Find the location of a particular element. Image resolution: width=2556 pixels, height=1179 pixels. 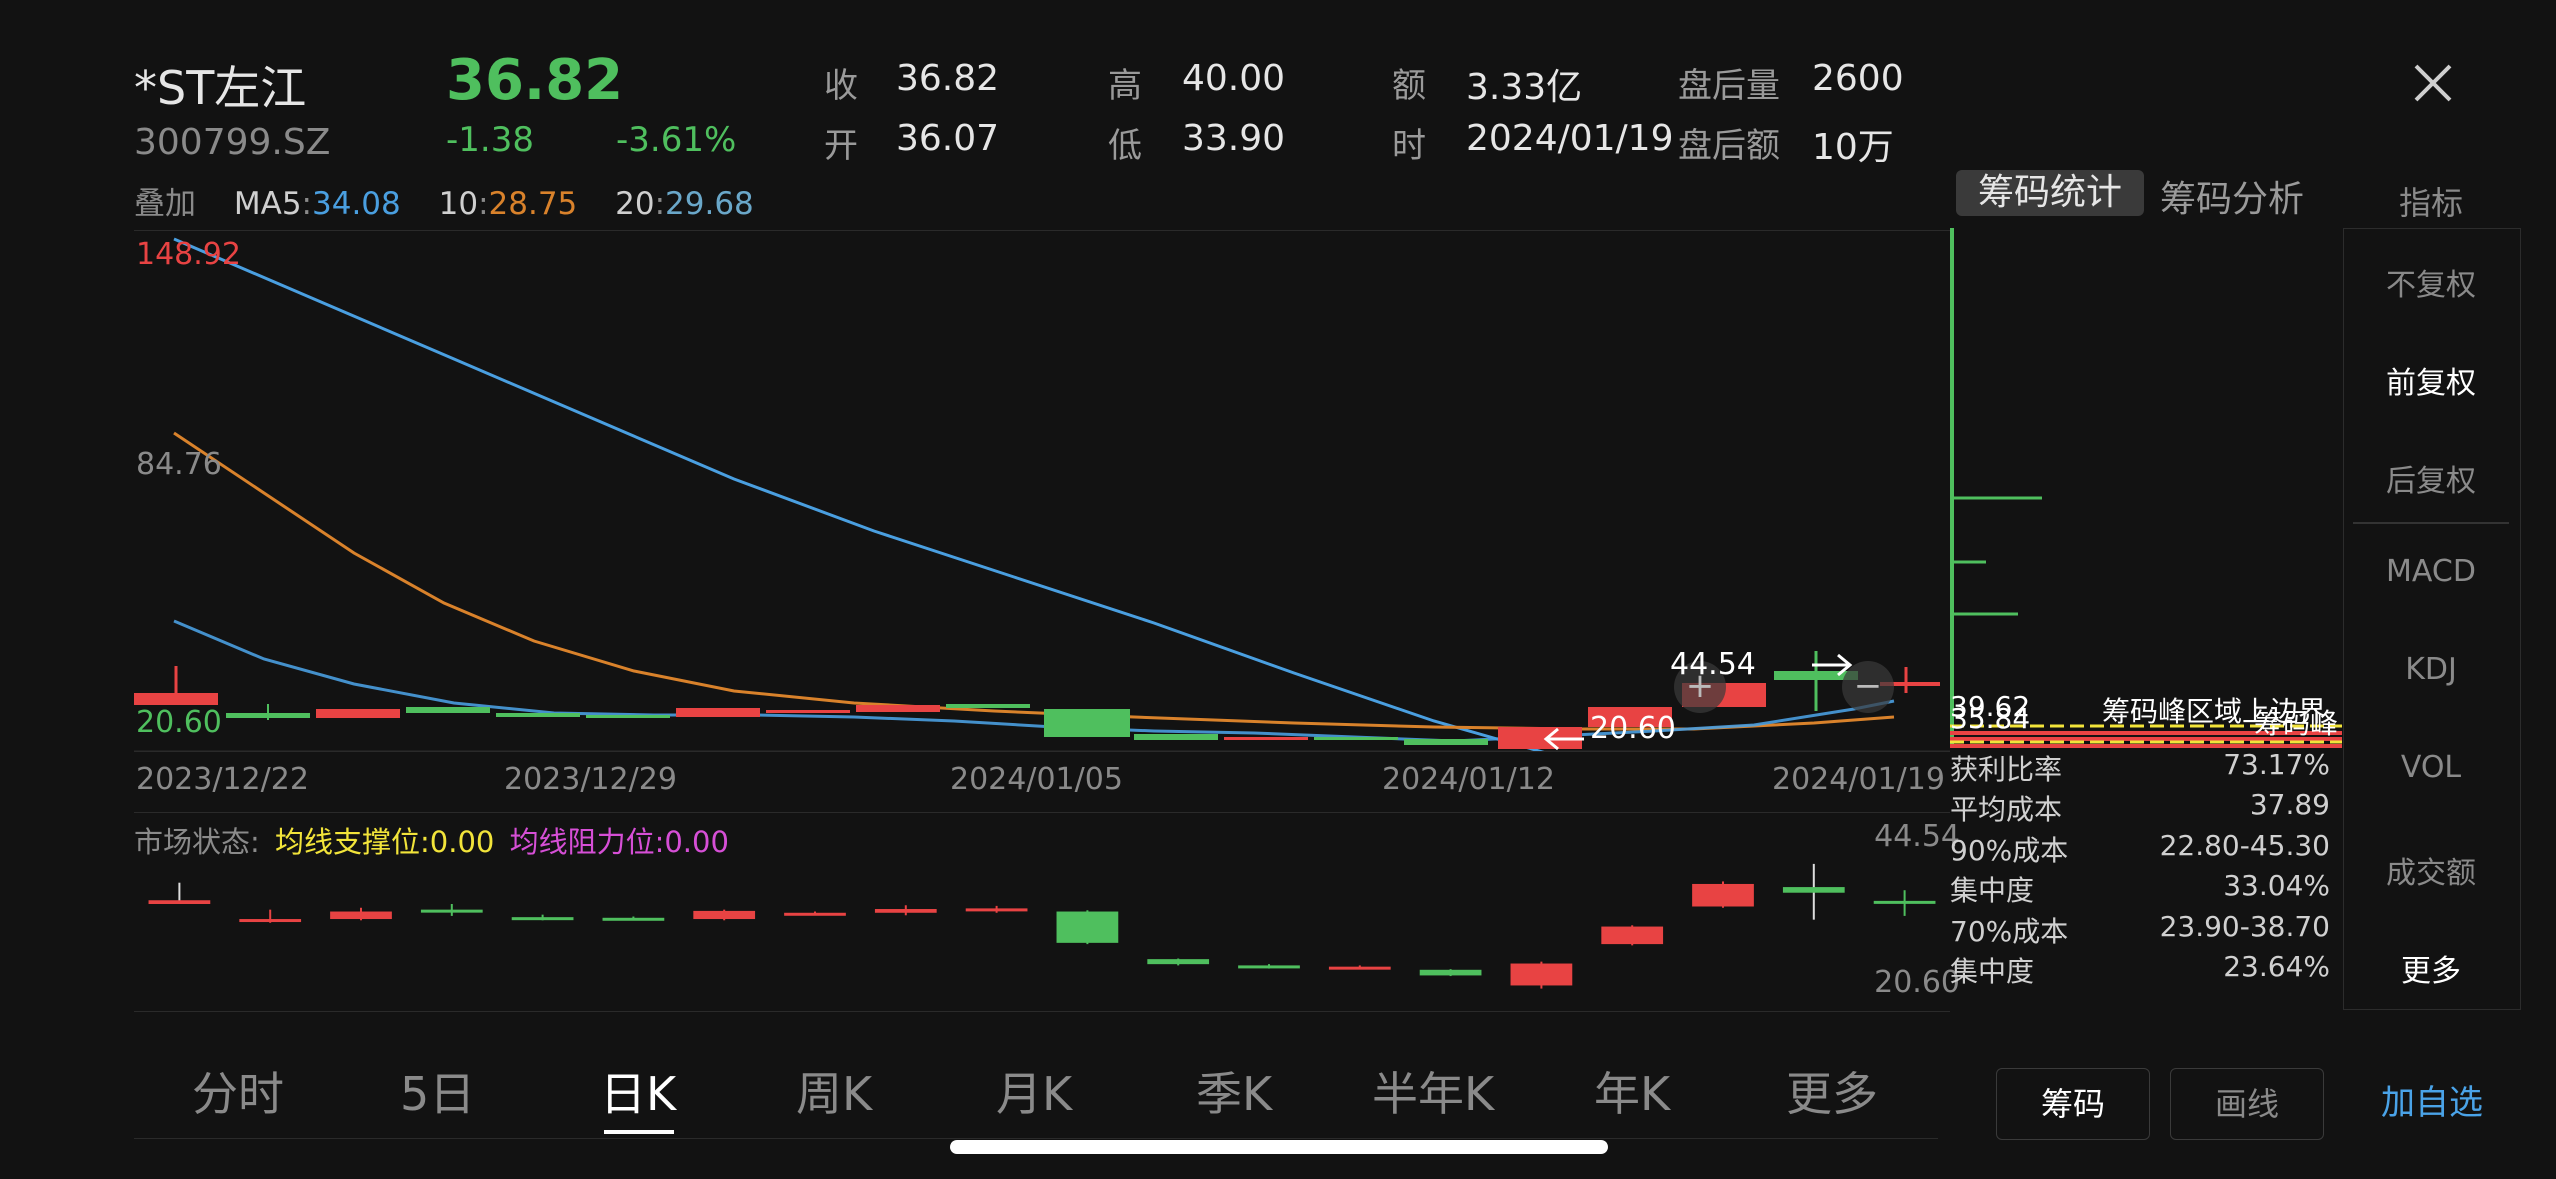

tab-yearly: 年K is located at coordinates (1632, 1091).